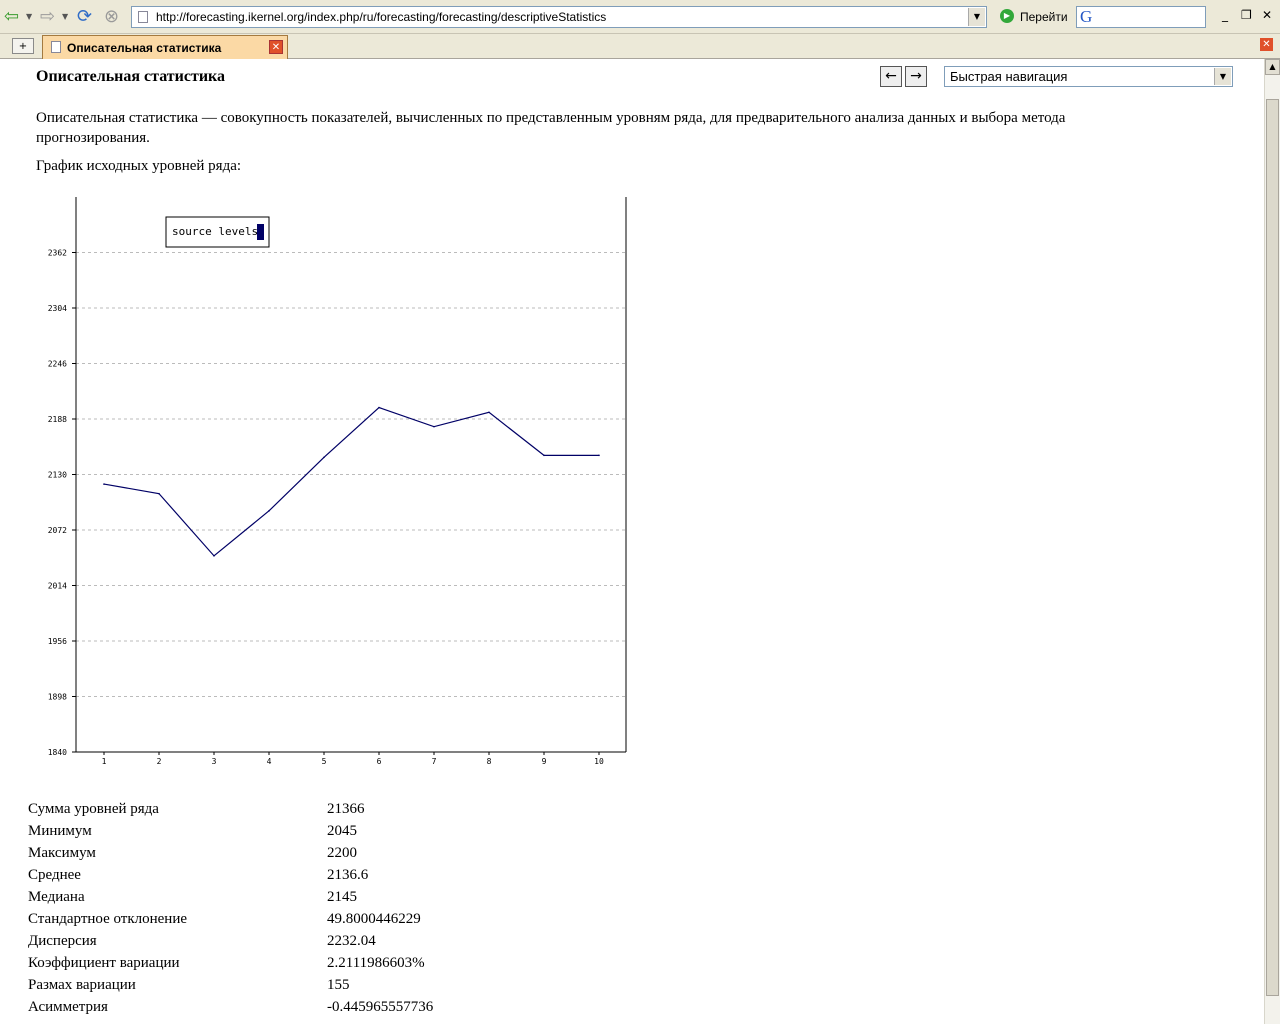 Image resolution: width=1280 pixels, height=1024 pixels. Describe the element at coordinates (1246, 15) in the screenshot. I see `restore-icon: ❐` at that location.